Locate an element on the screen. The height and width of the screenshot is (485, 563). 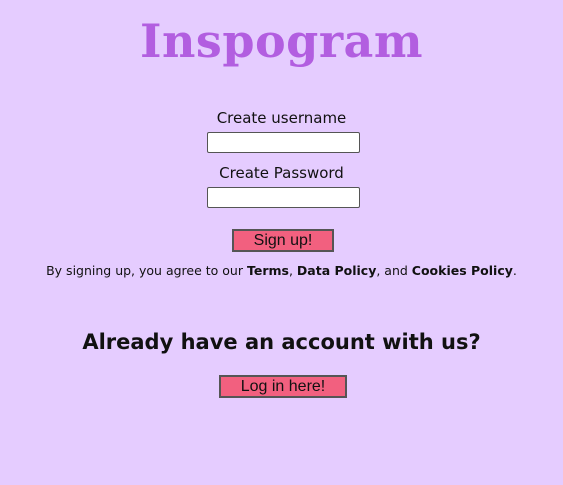
data-policy-link: Data Policy is located at coordinates (336, 270).